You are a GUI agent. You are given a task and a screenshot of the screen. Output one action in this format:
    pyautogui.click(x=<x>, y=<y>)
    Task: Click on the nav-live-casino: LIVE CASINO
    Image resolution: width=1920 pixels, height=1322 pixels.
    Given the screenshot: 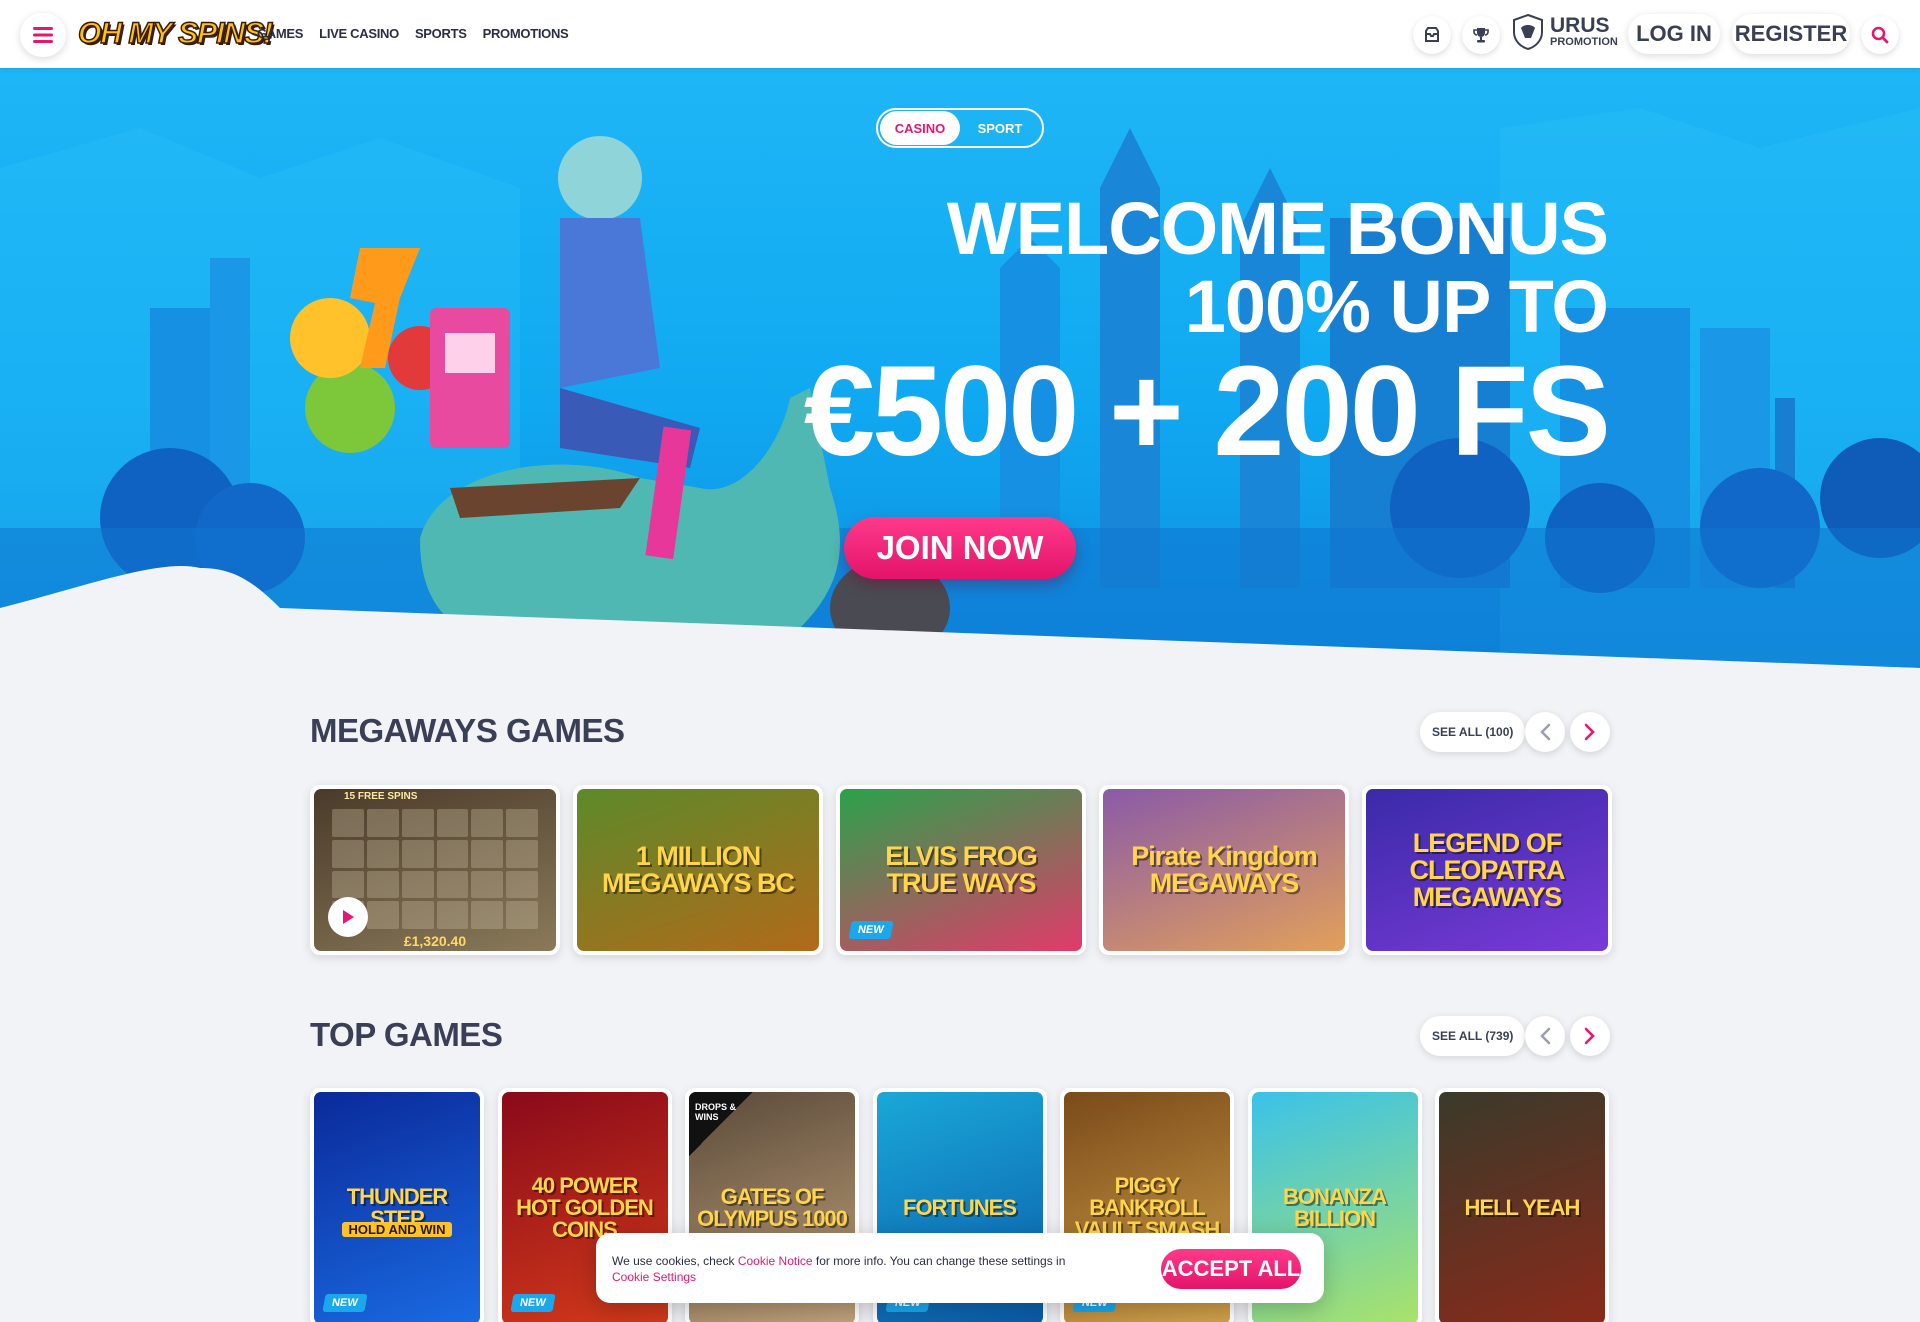 What is the action you would take?
    pyautogui.click(x=359, y=33)
    